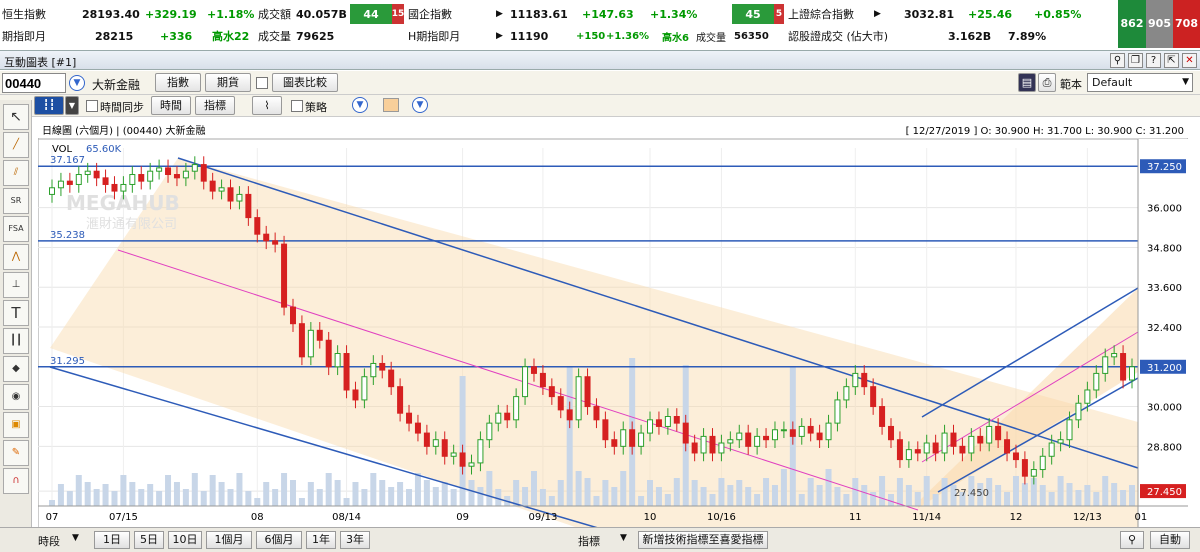 This screenshot has height=552, width=1200. Describe the element at coordinates (1132, 540) in the screenshot. I see `zoom-button: ⚲` at that location.